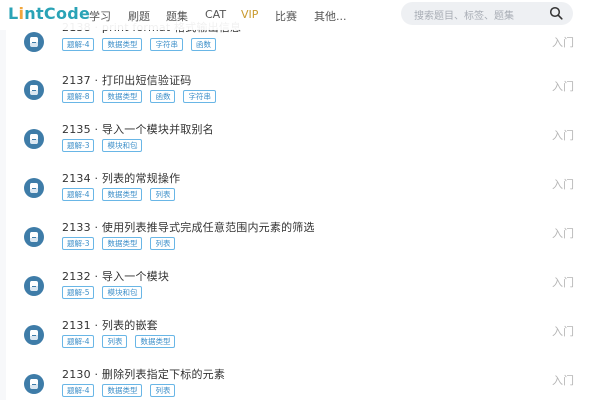 Image resolution: width=596 pixels, height=400 pixels. What do you see at coordinates (464, 16) in the screenshot?
I see `search-placeholder: 搜索题目、标签、题集` at bounding box center [464, 16].